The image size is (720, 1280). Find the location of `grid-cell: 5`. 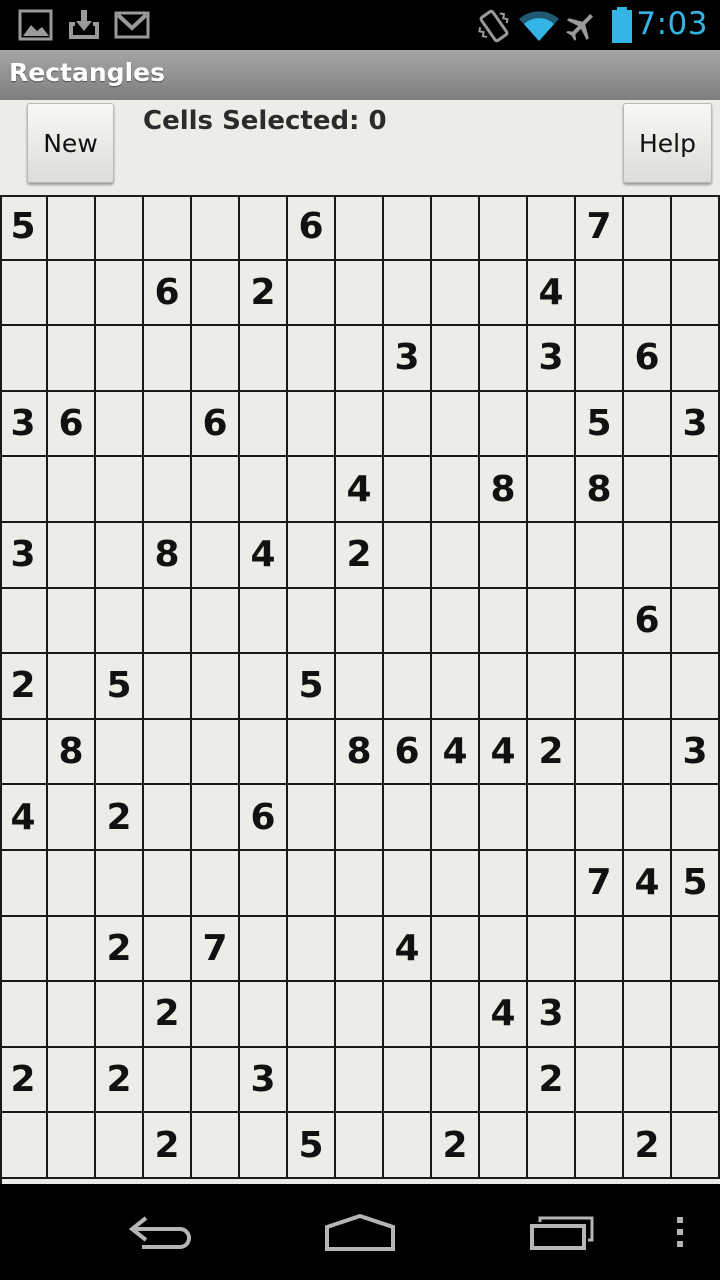

grid-cell: 5 is located at coordinates (600, 424).